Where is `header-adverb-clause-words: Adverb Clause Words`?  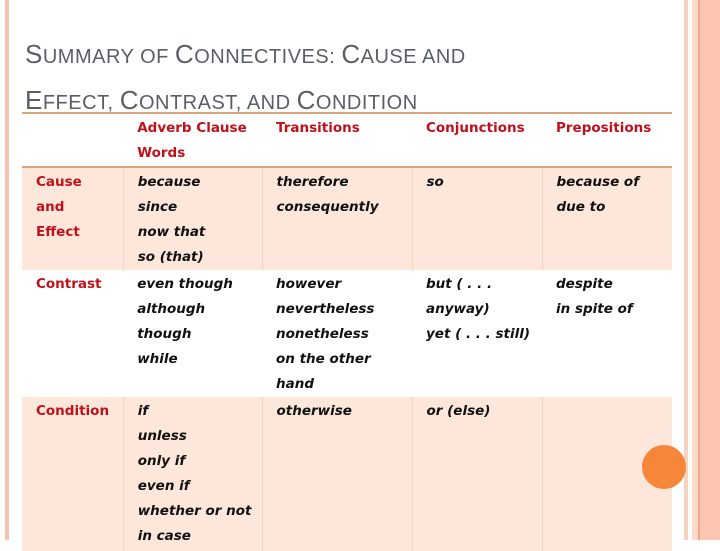
header-adverb-clause-words: Adverb Clause Words is located at coordinates (192, 140).